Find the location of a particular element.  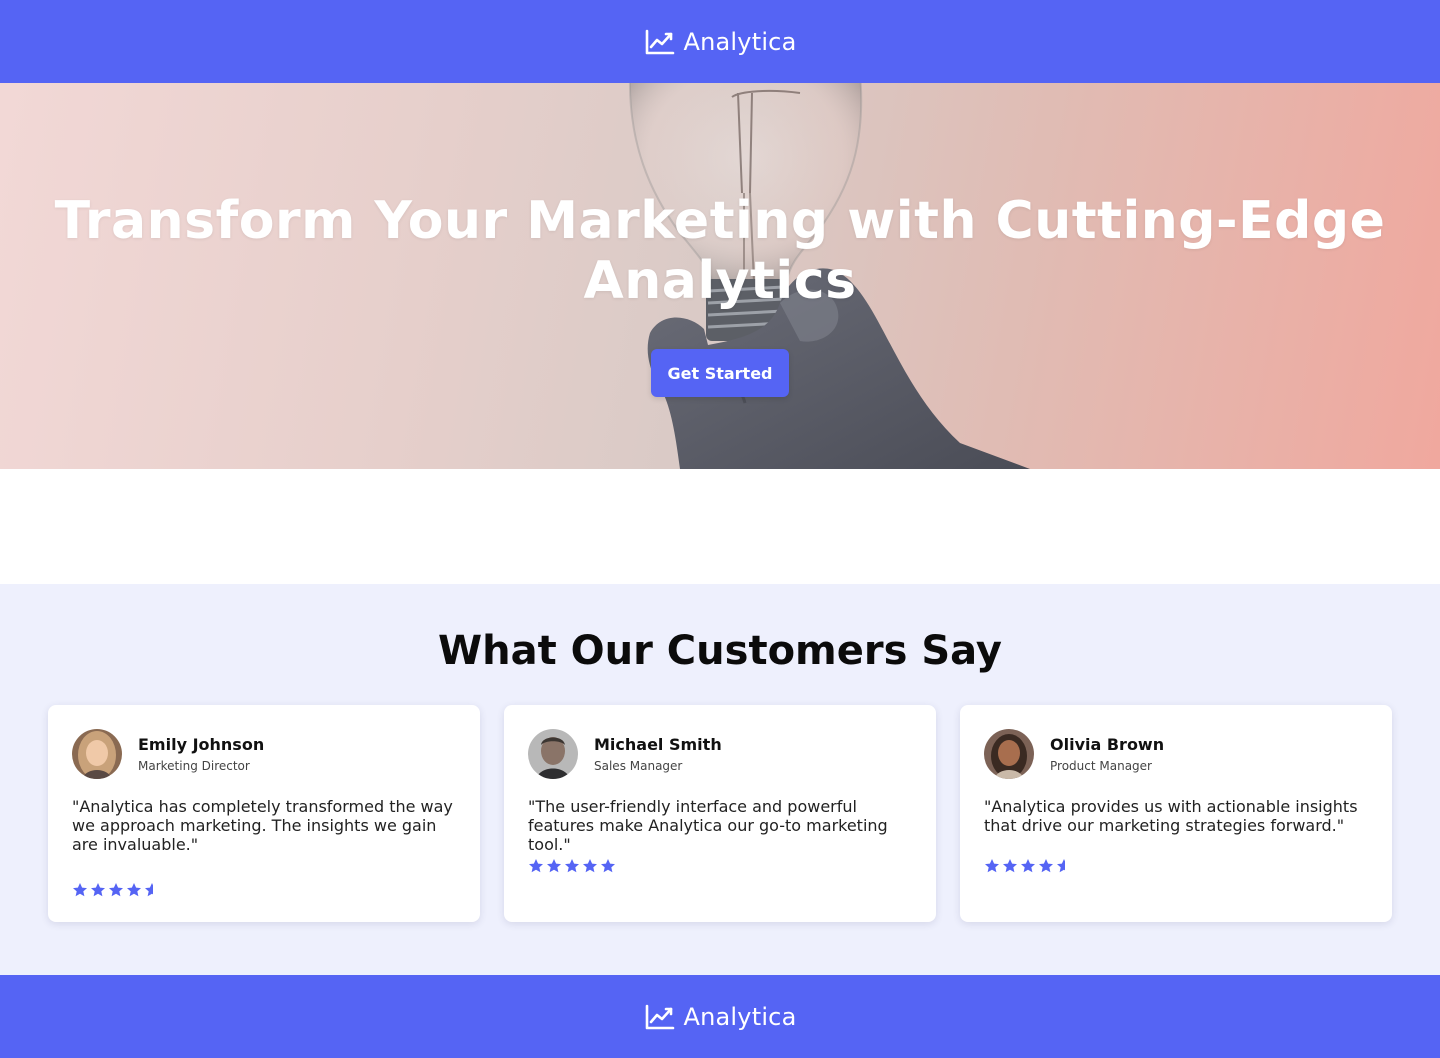

reviewer-name: Emily Johnson is located at coordinates (201, 744).